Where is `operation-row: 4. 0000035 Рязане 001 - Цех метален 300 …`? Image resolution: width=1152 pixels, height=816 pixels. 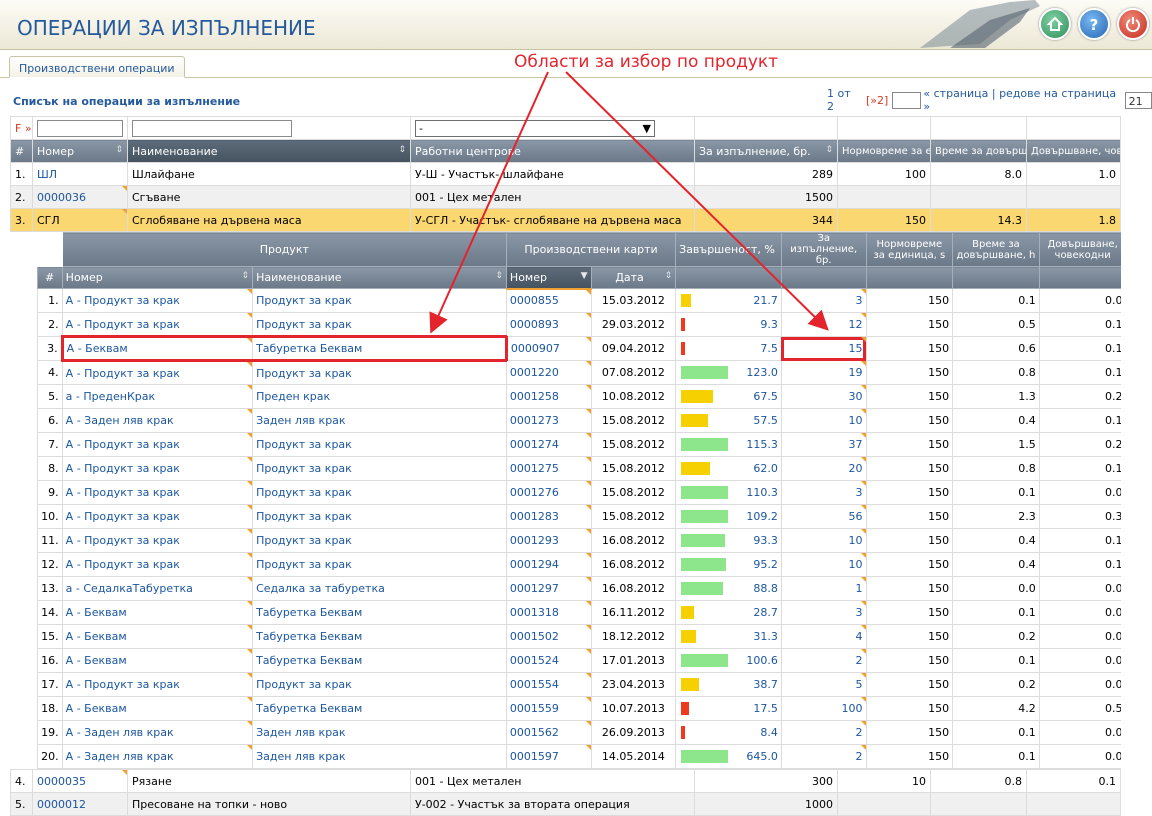 operation-row: 4. 0000035 Рязане 001 - Цех метален 300 … is located at coordinates (565, 781).